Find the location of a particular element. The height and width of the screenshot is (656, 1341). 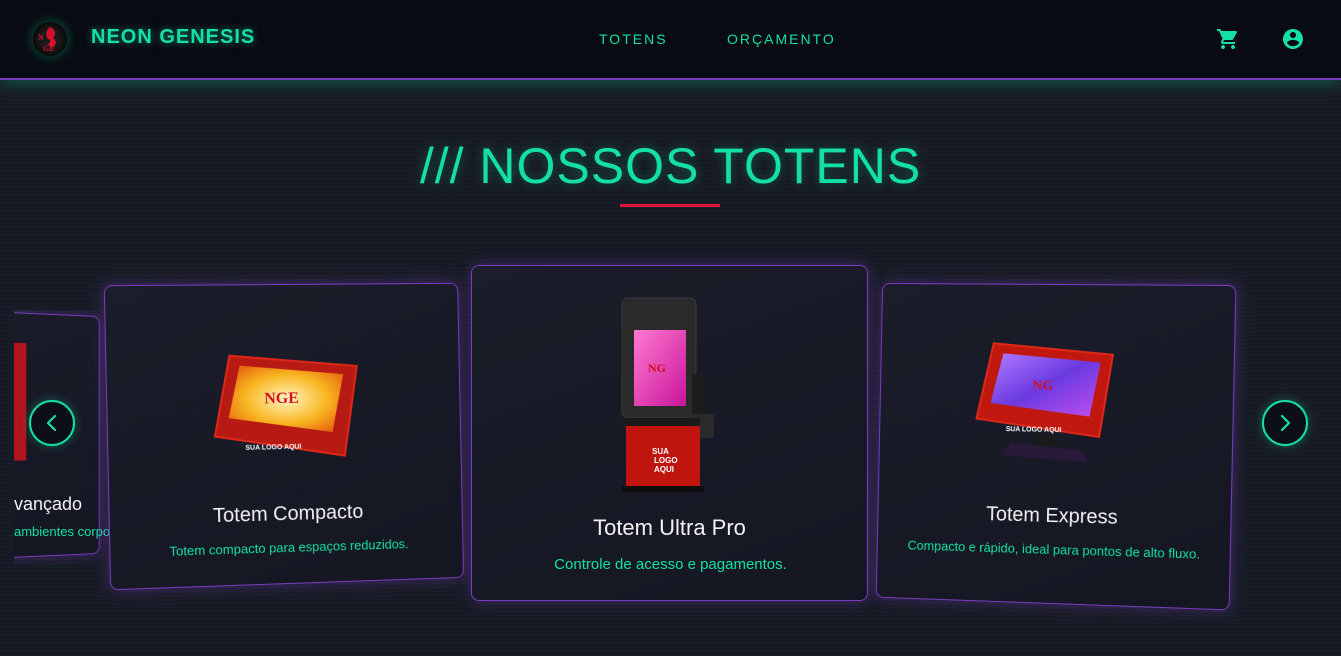

carousel-next-button is located at coordinates (1285, 423).